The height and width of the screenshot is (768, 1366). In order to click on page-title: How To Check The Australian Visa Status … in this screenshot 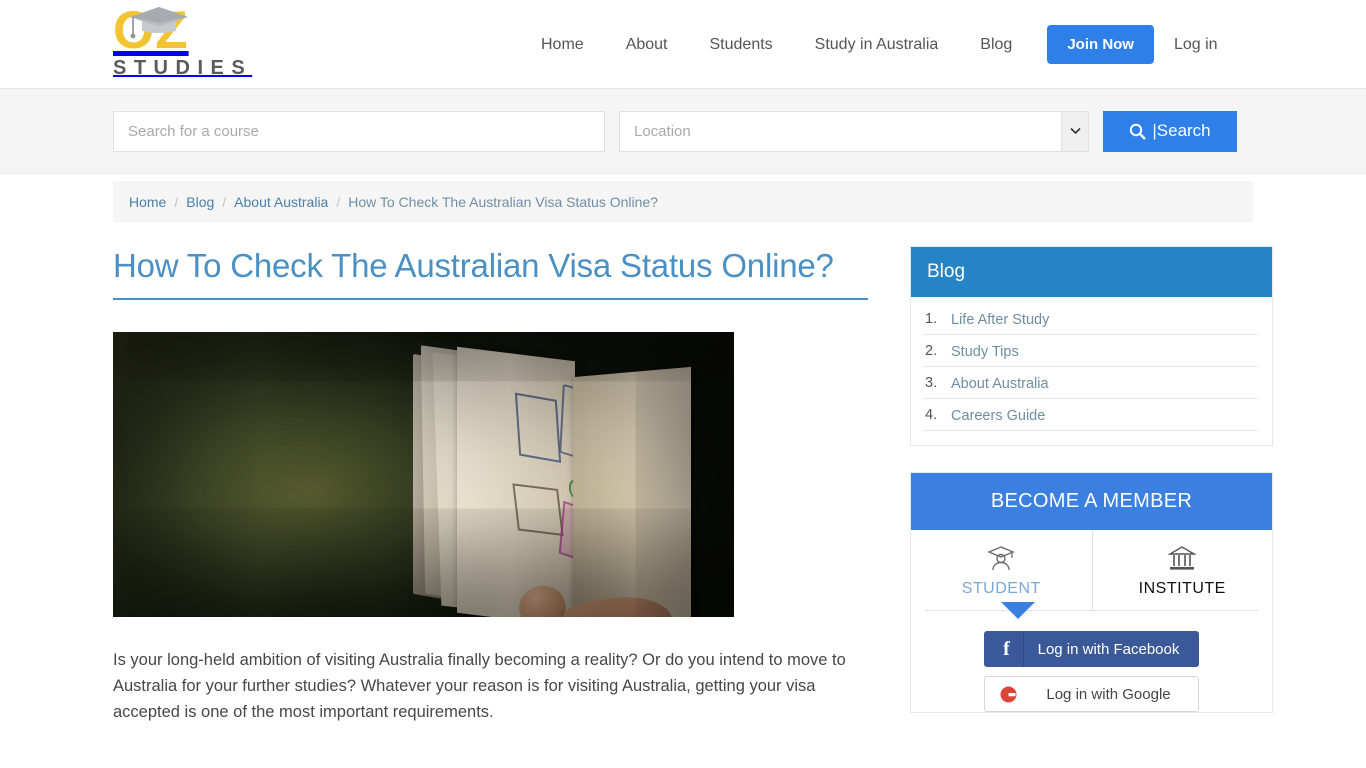, I will do `click(473, 265)`.